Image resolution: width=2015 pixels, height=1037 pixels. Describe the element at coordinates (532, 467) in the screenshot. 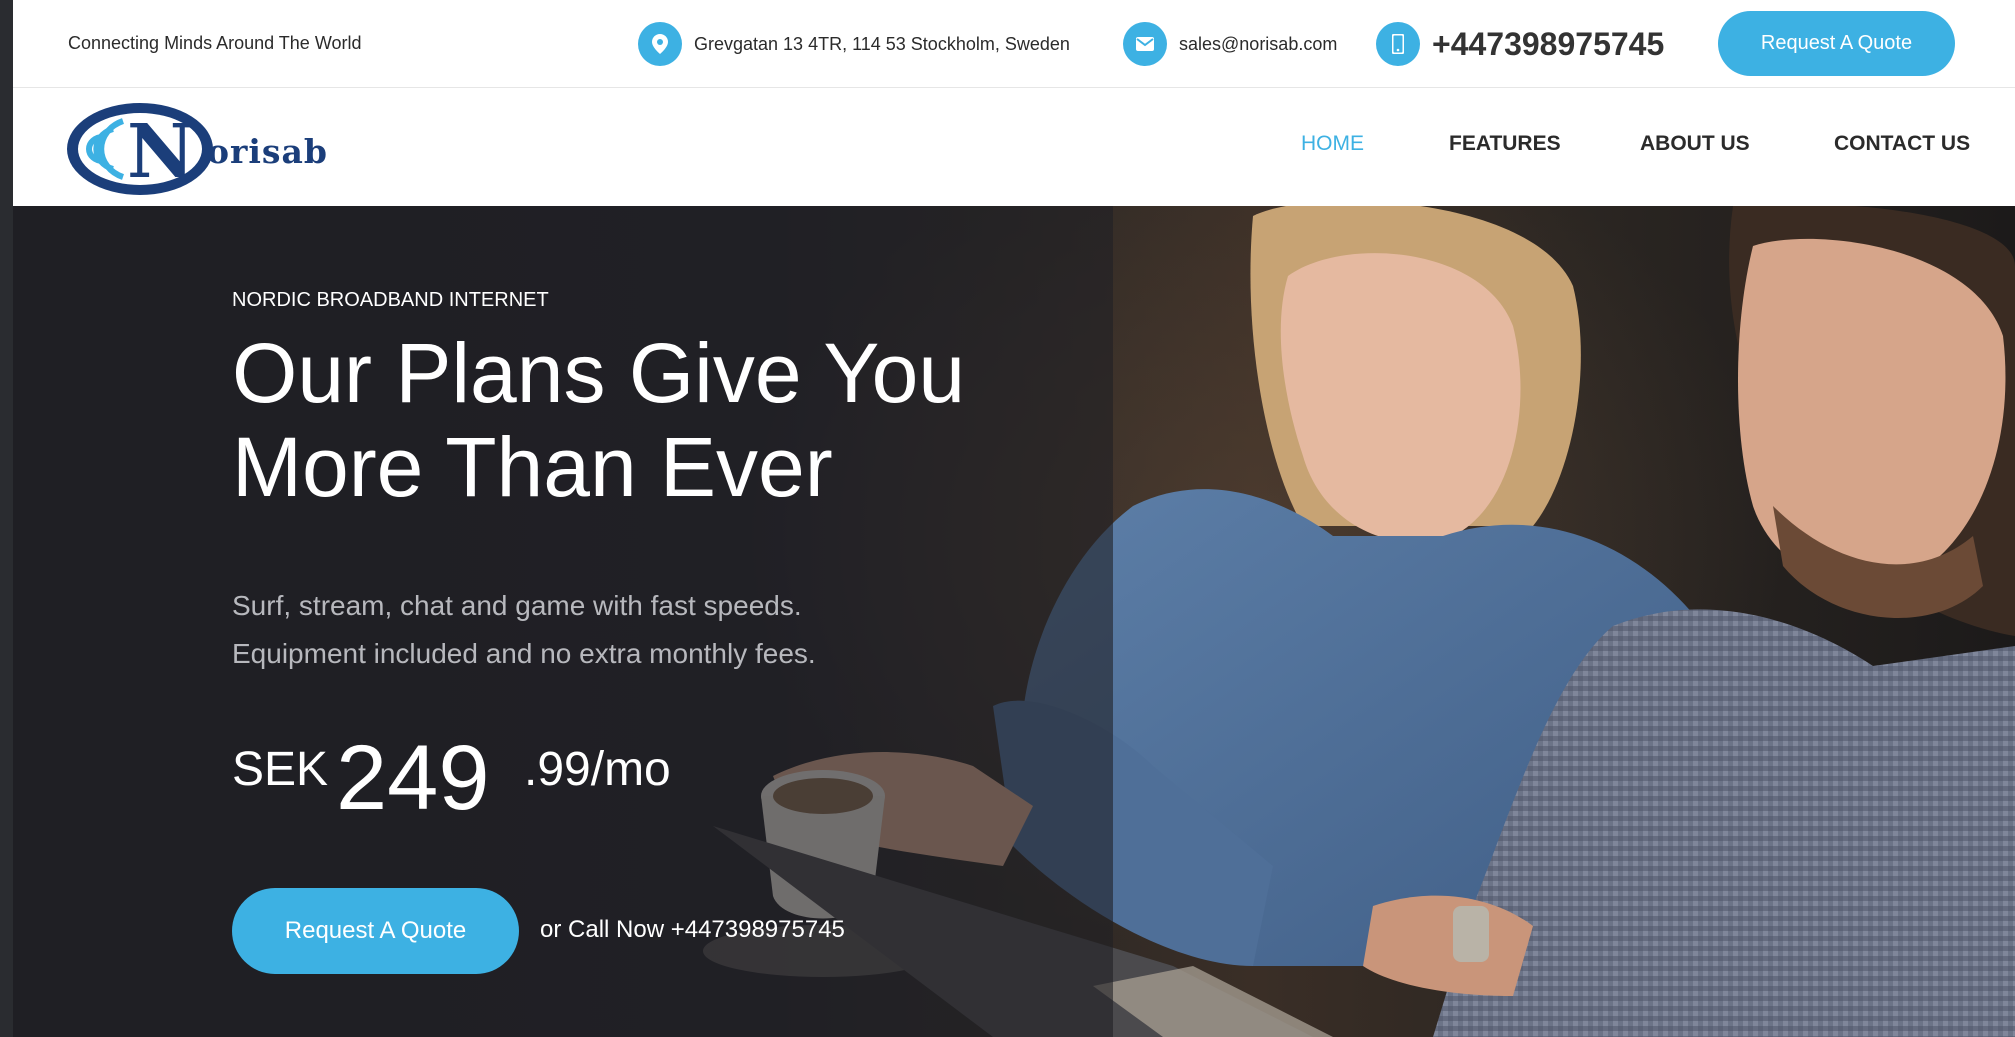

I see `hero-headline-line2: More Than Ever` at that location.